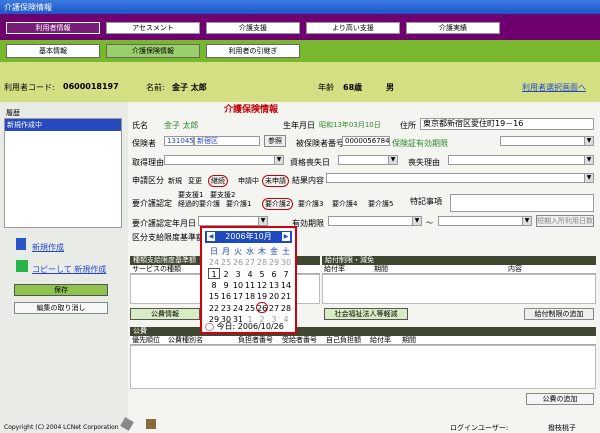 Image resolution: width=600 pixels, height=433 pixels. What do you see at coordinates (344, 204) in the screenshot?
I see `care-opt-care4: 要介護4` at bounding box center [344, 204].